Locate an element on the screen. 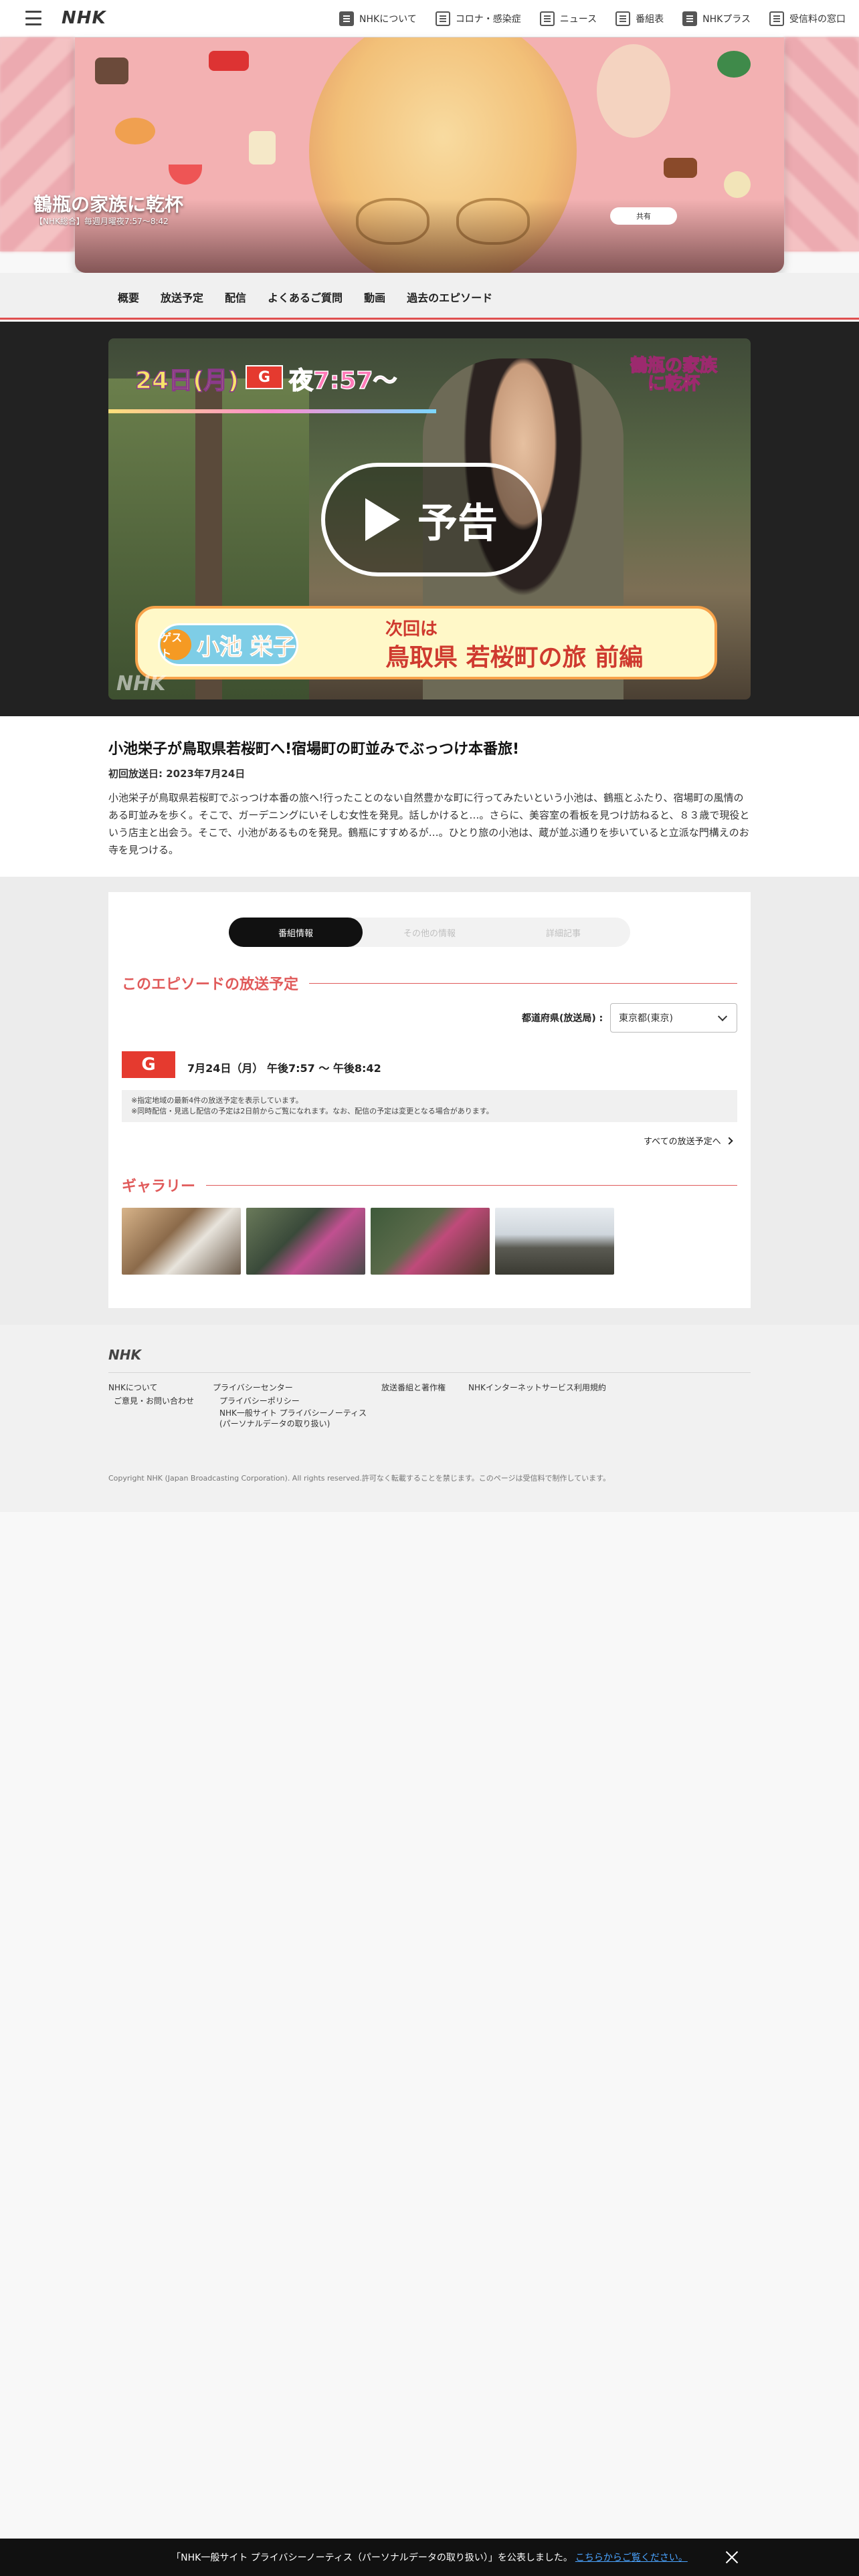 The height and width of the screenshot is (2576, 859). footer-link-contact: ご意見・お問い合わせ is located at coordinates (154, 1400).